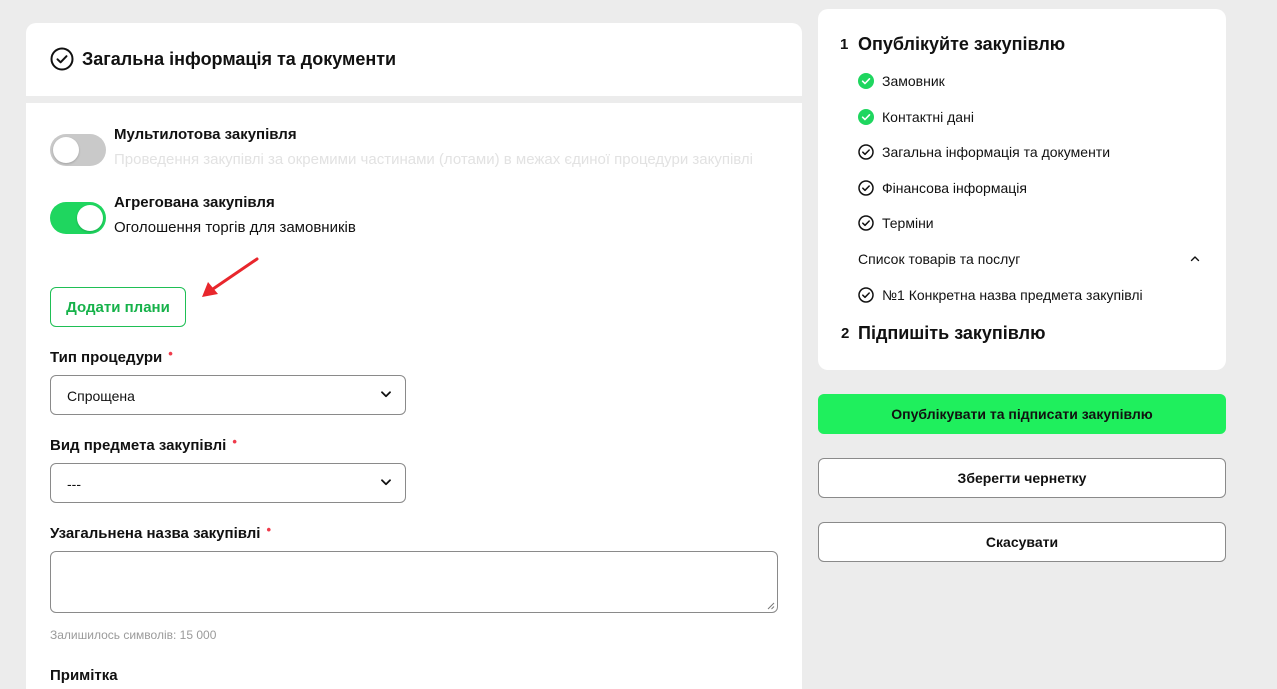 The height and width of the screenshot is (689, 1277). Describe the element at coordinates (155, 533) in the screenshot. I see `general-name-label-text: Узагальнена назва закупівлі` at that location.